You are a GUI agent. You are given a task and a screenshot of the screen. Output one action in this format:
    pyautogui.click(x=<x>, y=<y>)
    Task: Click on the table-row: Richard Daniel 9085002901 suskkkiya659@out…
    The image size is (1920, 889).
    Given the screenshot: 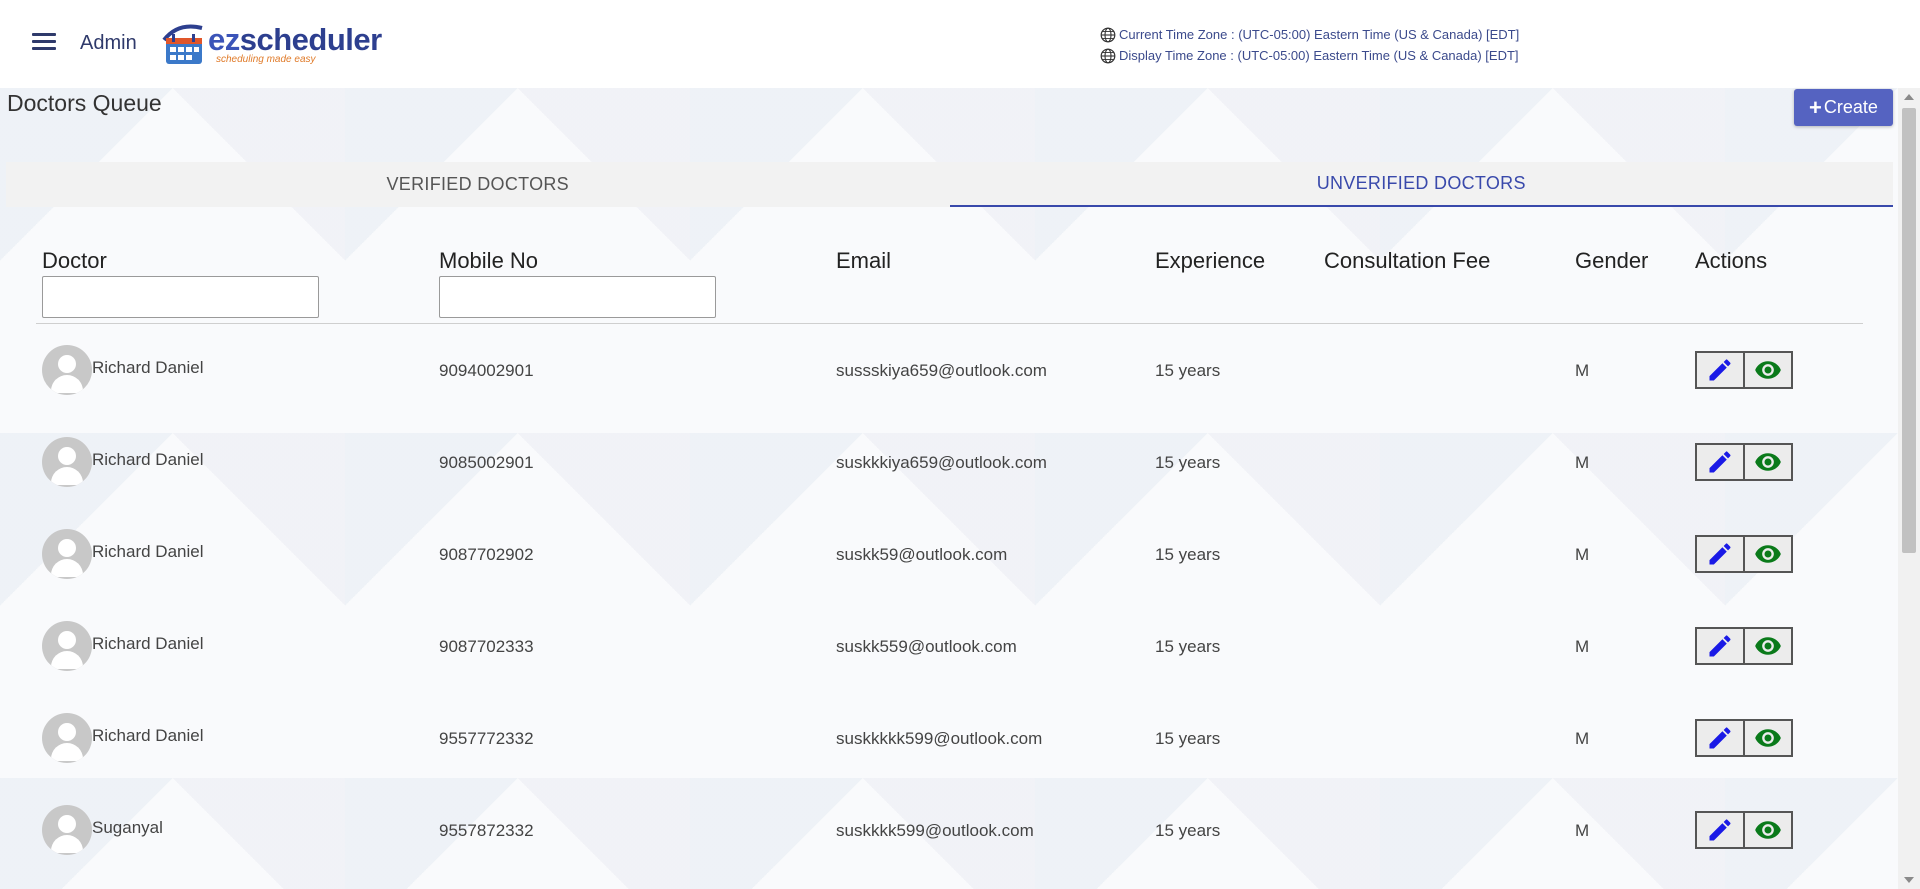 What is the action you would take?
    pyautogui.click(x=949, y=483)
    